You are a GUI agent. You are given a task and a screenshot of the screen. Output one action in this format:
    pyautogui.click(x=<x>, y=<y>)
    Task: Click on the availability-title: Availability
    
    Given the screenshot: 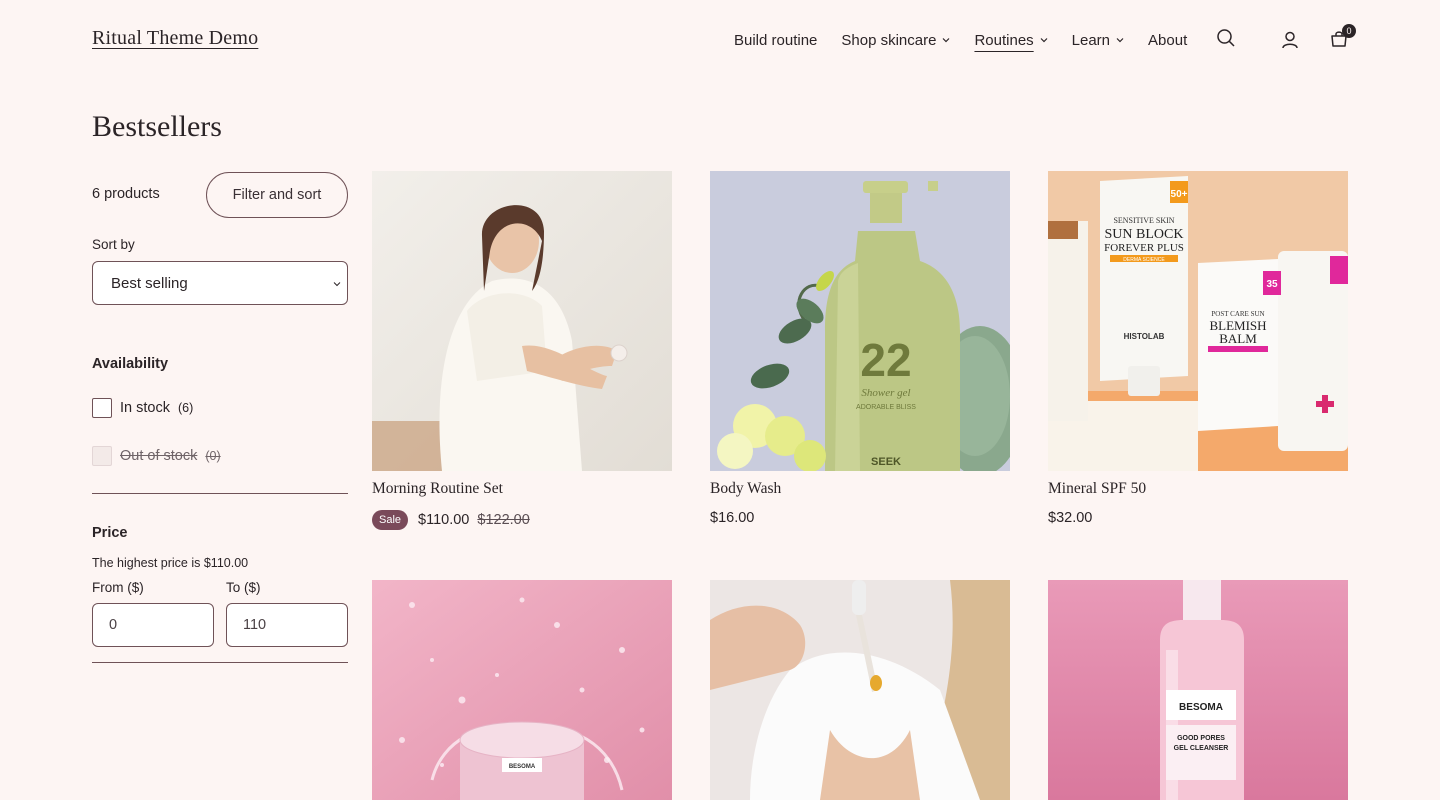 What is the action you would take?
    pyautogui.click(x=130, y=364)
    